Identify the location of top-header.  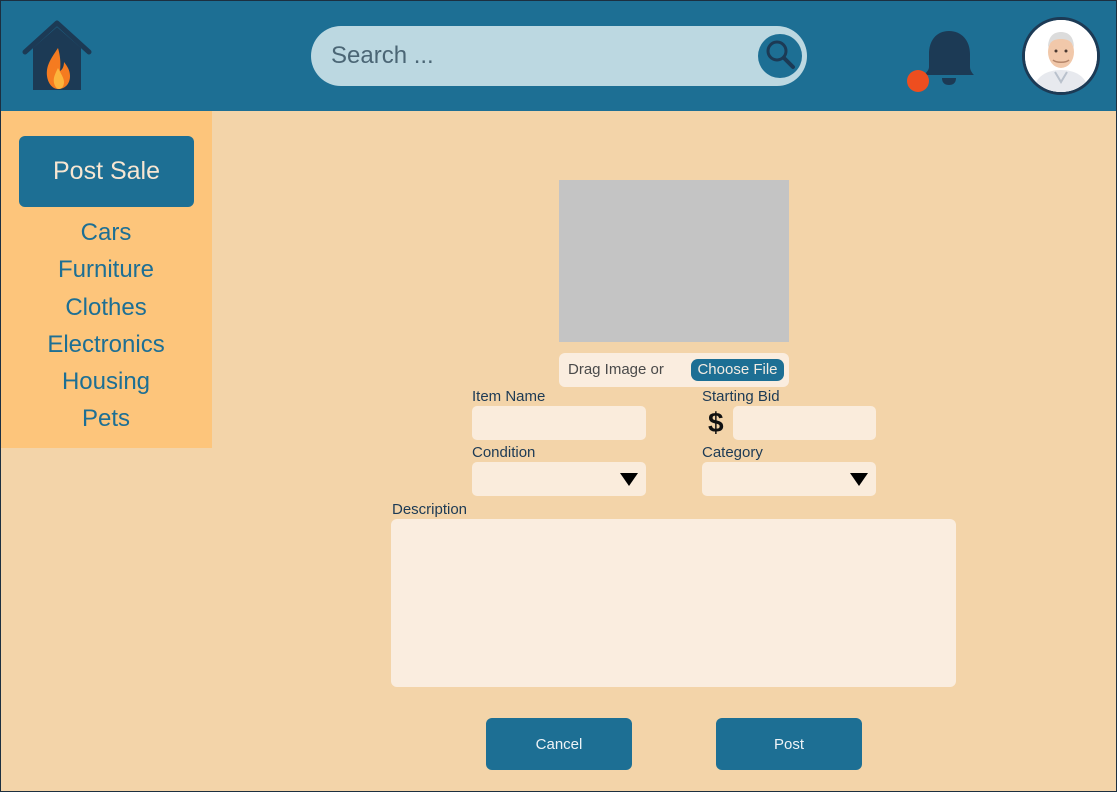
(558, 55).